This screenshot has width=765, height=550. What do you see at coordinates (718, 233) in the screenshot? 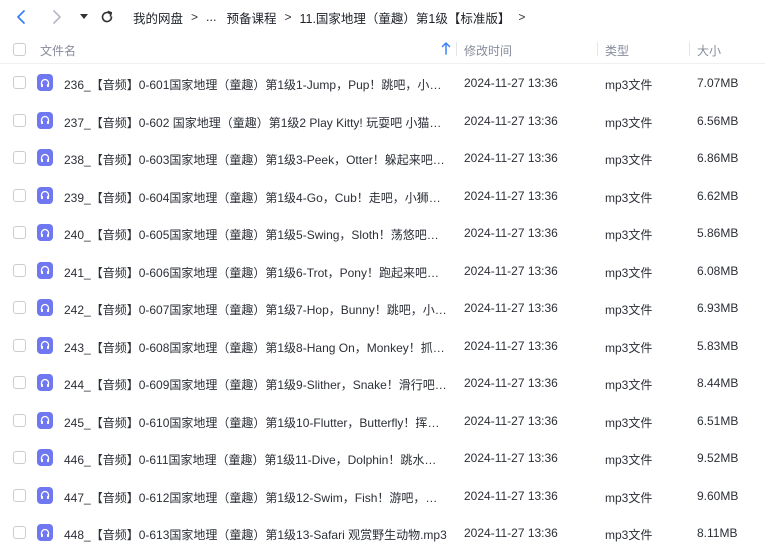
I see `file-size: 5.86MB` at bounding box center [718, 233].